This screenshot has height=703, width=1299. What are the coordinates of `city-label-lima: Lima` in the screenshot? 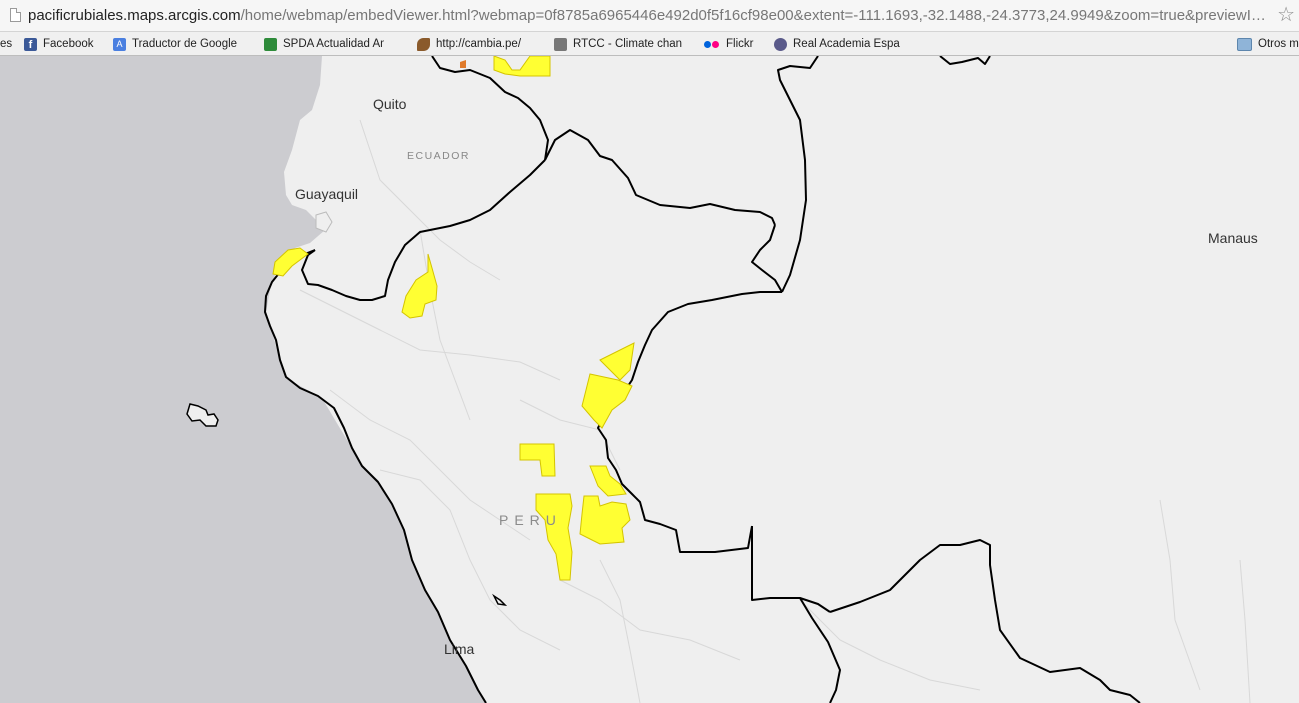 It's located at (459, 649).